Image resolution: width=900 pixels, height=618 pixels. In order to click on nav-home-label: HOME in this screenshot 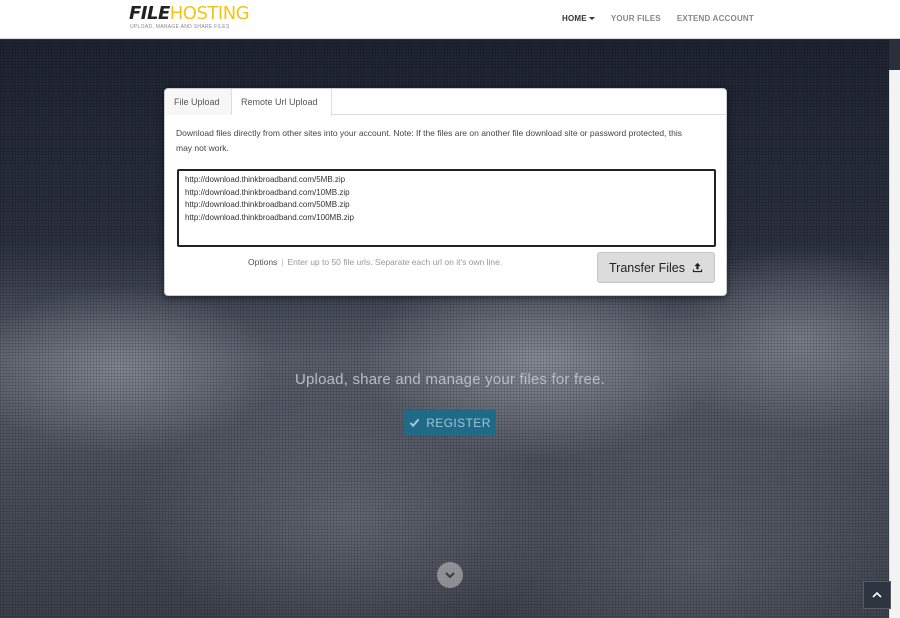, I will do `click(574, 18)`.